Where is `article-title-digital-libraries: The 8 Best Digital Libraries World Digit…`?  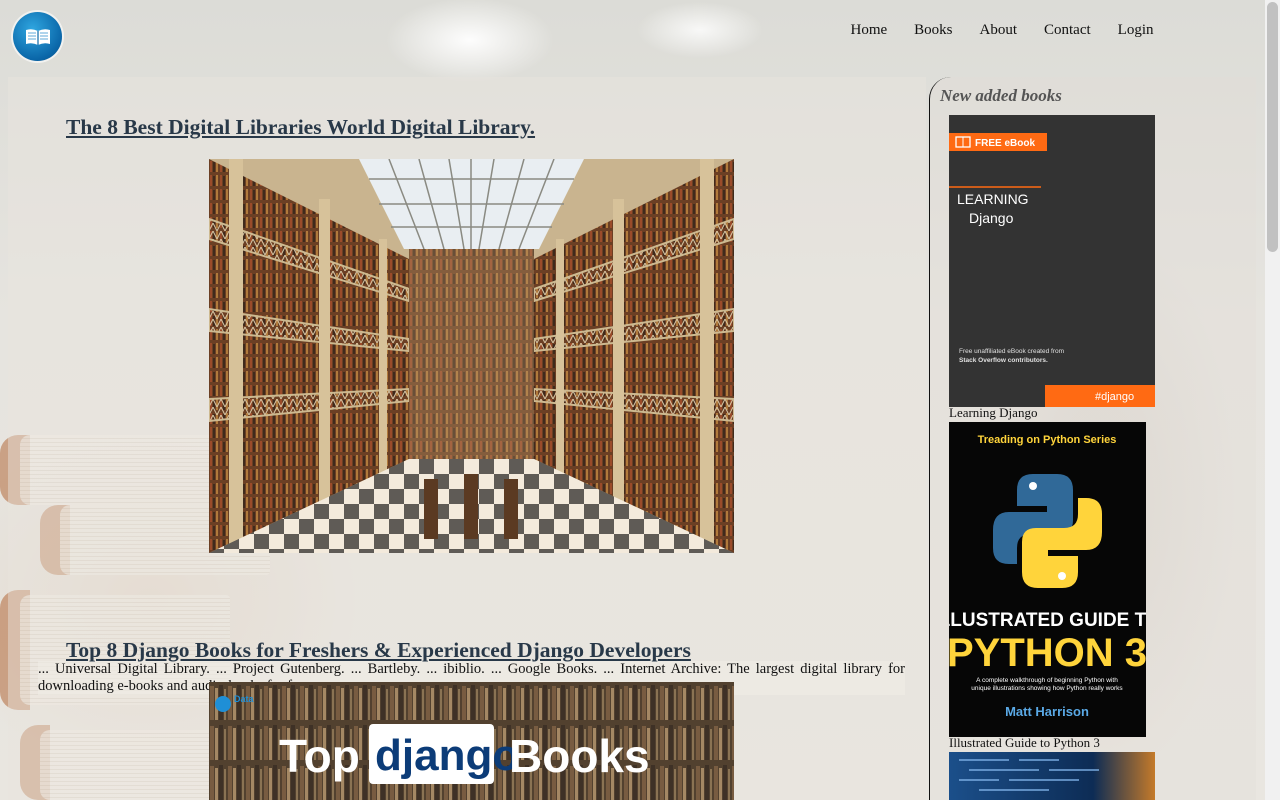 article-title-digital-libraries: The 8 Best Digital Libraries World Digit… is located at coordinates (300, 127).